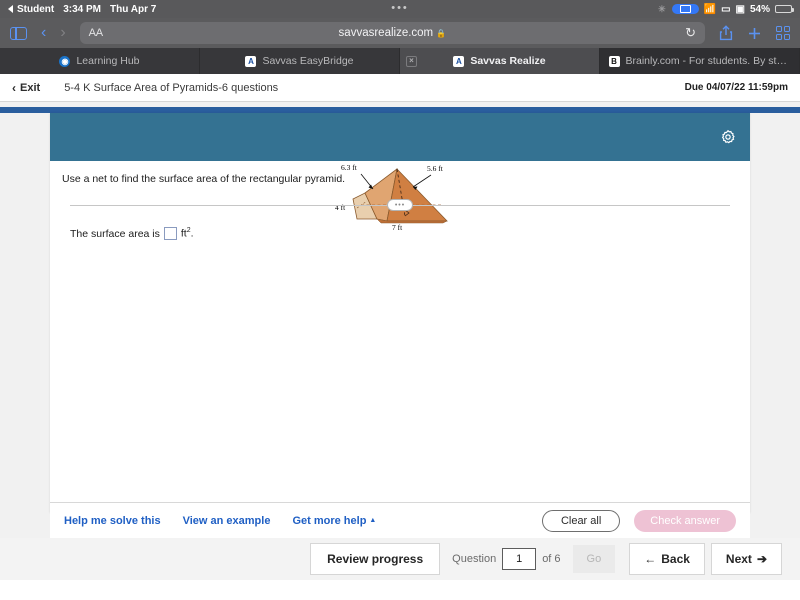 This screenshot has height=600, width=800. Describe the element at coordinates (728, 137) in the screenshot. I see `gear-icon` at that location.